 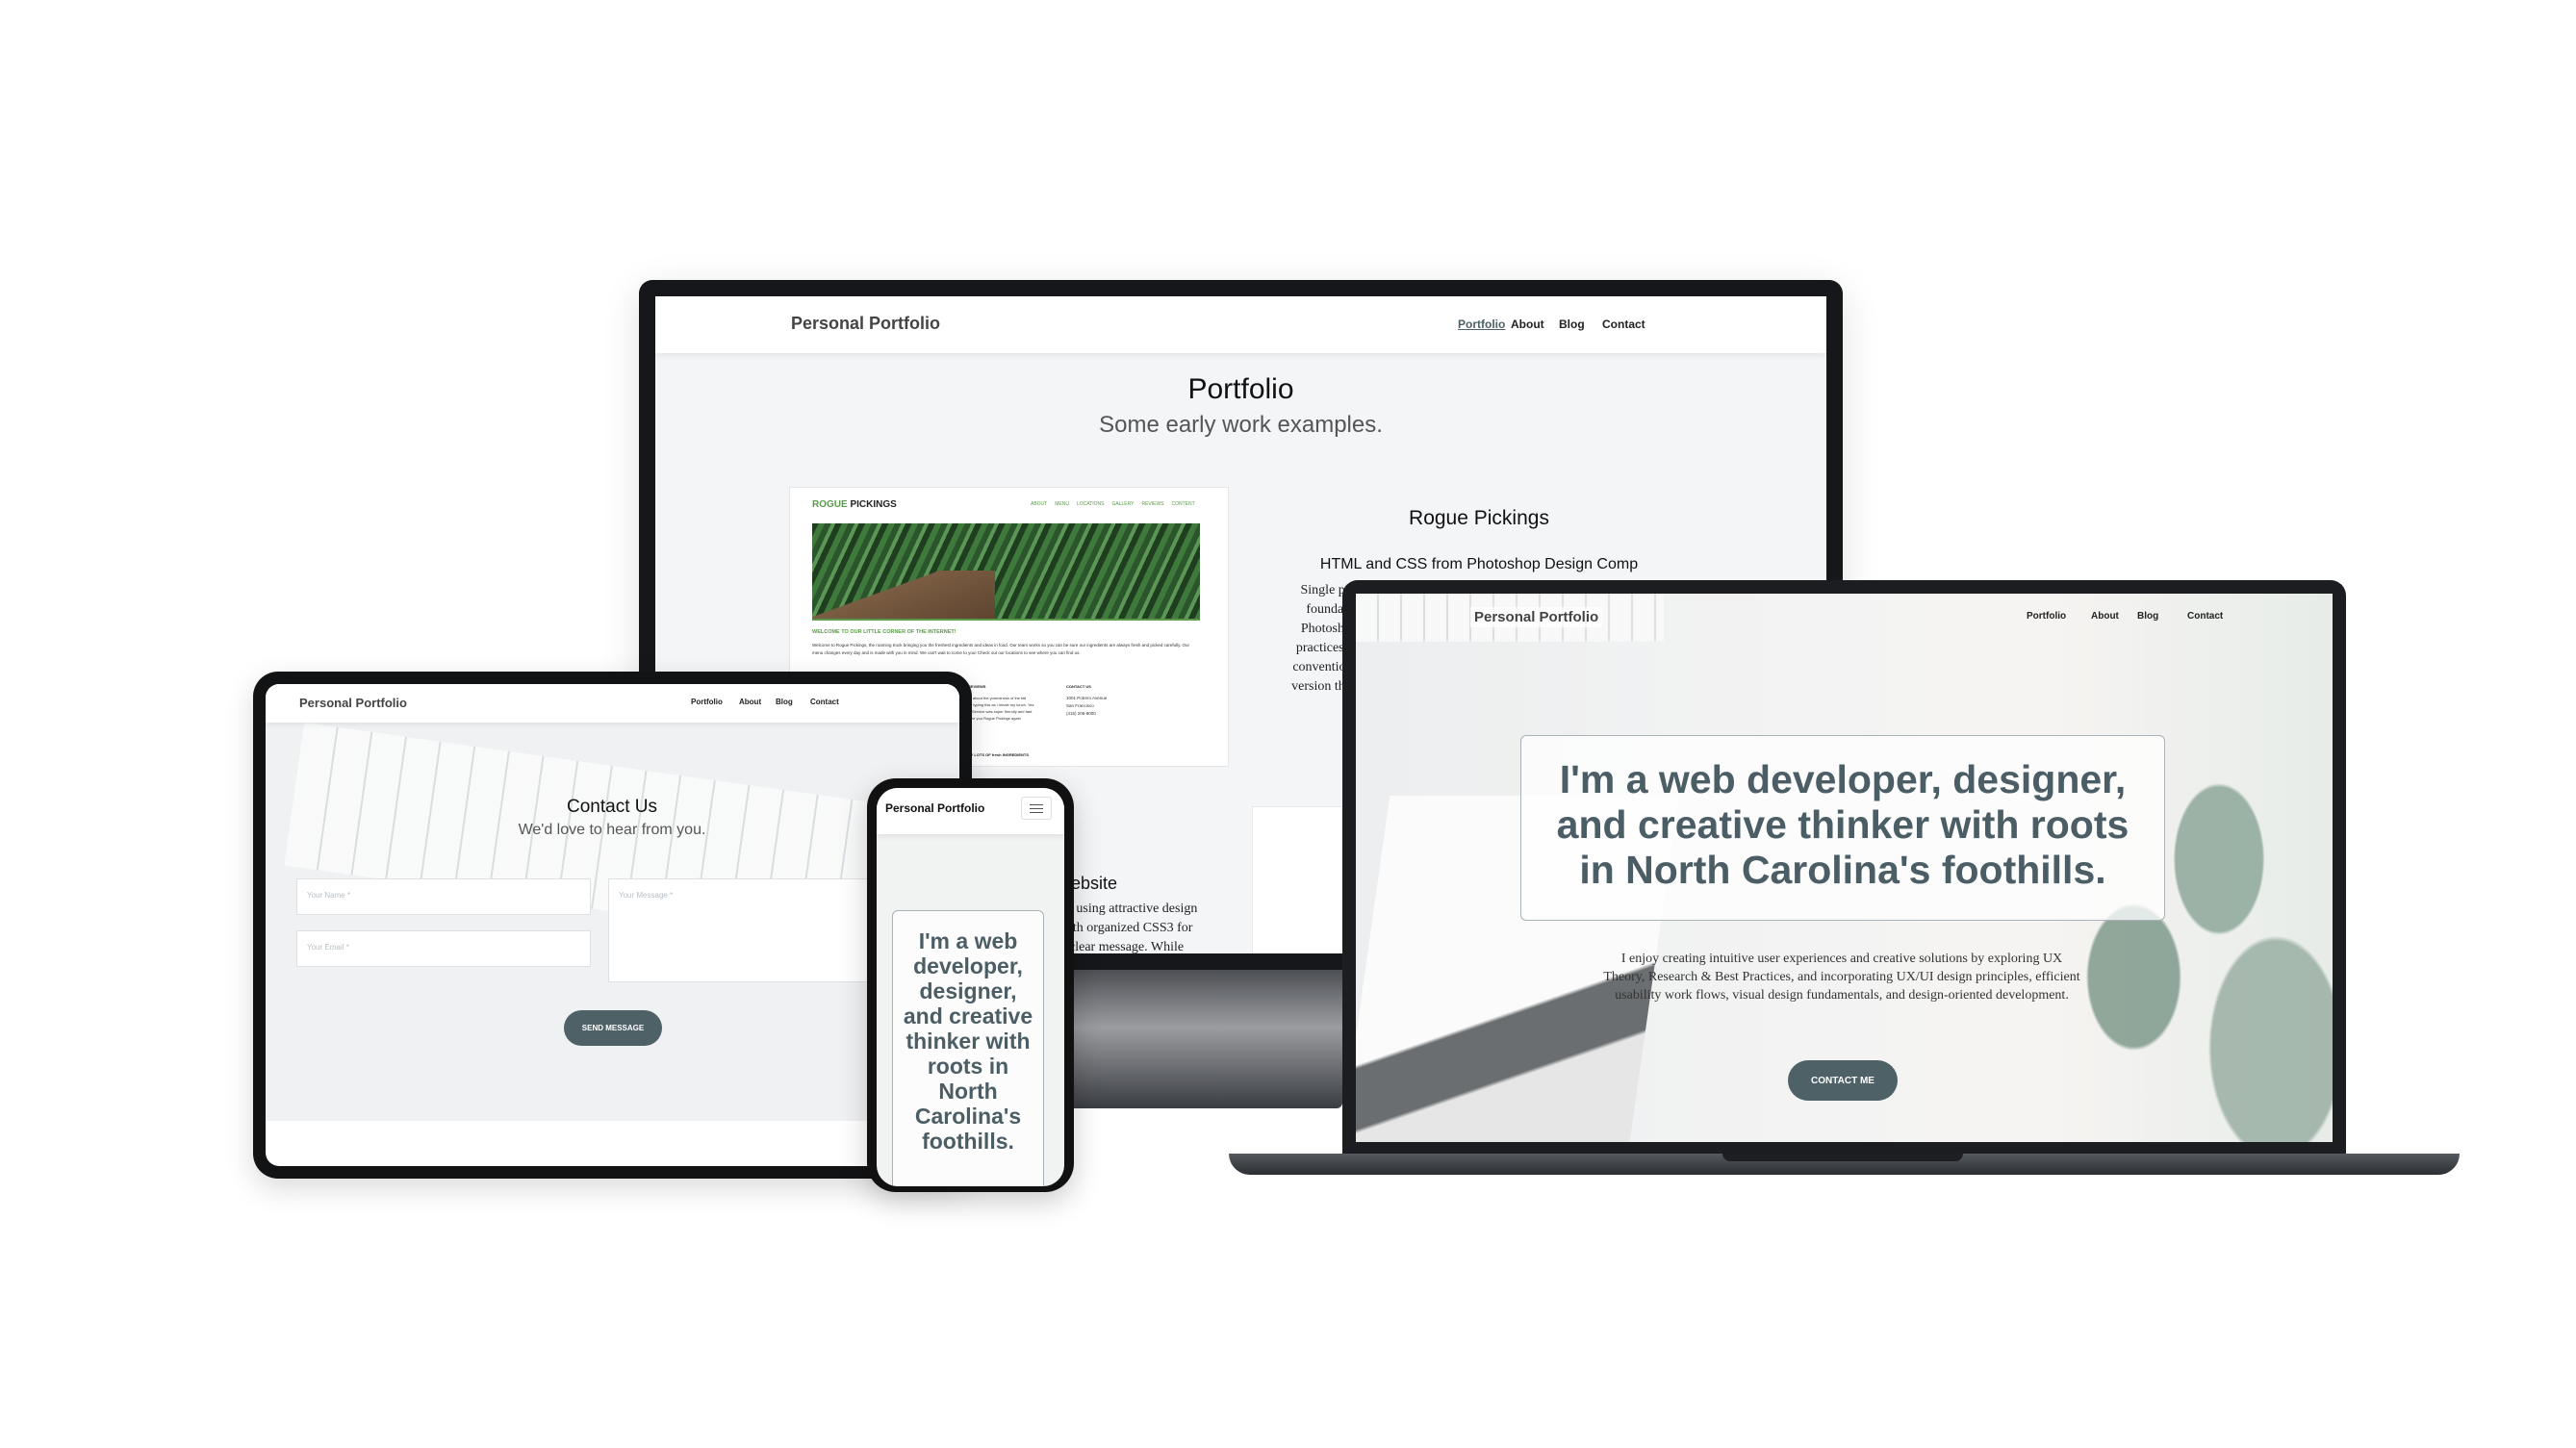 I want to click on rogue-nav-item: LOCATIONS, so click(x=1090, y=504).